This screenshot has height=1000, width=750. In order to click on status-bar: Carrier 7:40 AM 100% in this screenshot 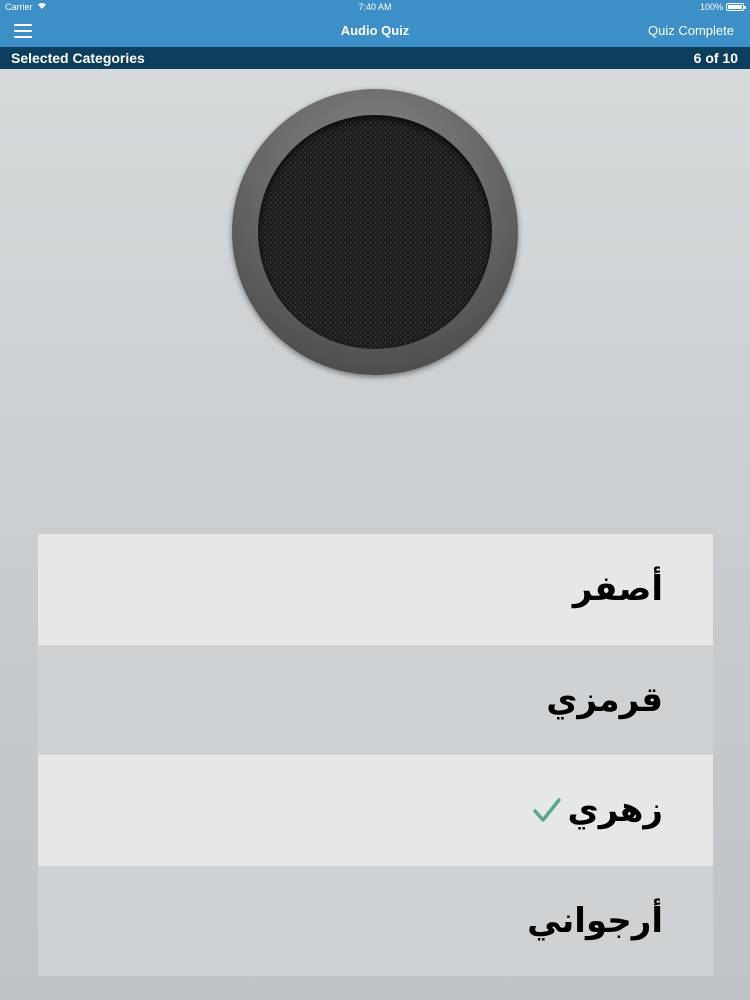, I will do `click(375, 7)`.